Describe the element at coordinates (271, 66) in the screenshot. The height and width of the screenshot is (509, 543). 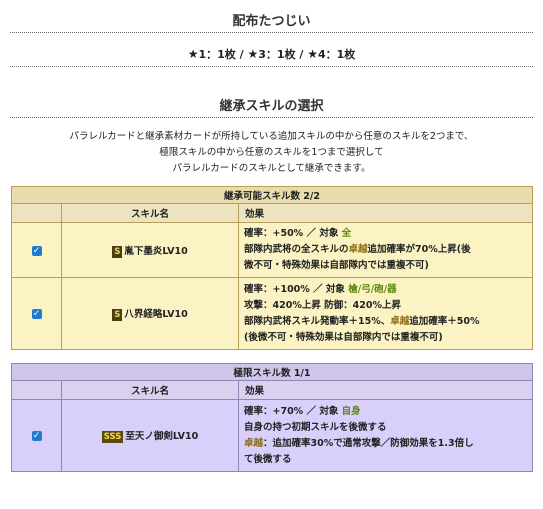
I see `divider` at that location.